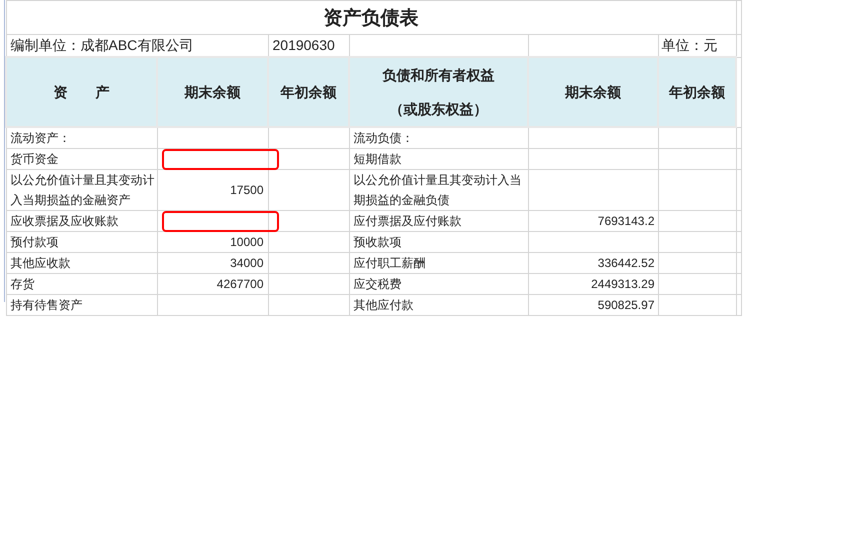 This screenshot has width=864, height=540. I want to click on table-cell: 持有待售资产, so click(81, 305).